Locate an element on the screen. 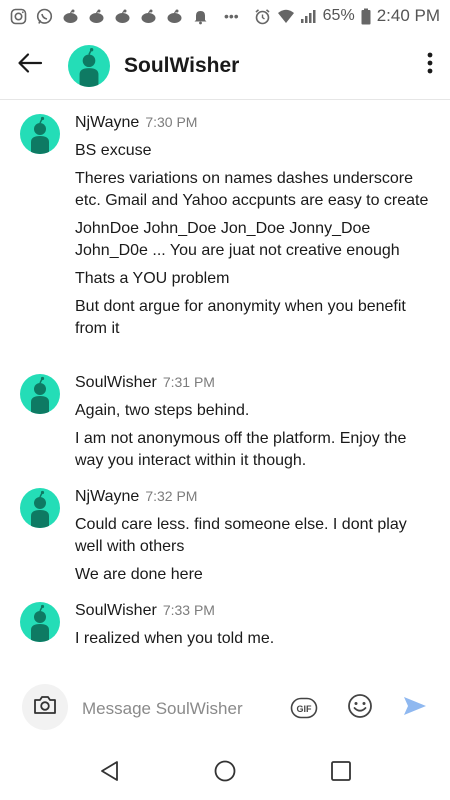 This screenshot has height=800, width=450. message-text: Thats a YOU problem is located at coordinates (152, 278).